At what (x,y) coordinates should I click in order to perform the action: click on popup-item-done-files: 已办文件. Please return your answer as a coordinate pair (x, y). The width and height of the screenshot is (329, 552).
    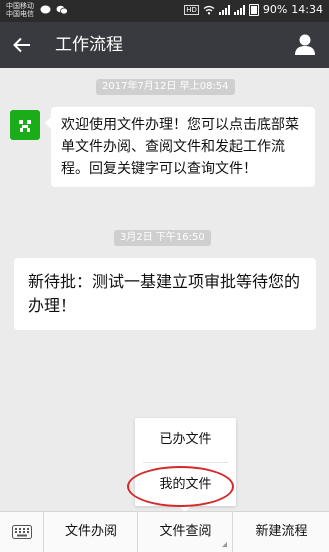
    Looking at the image, I should click on (185, 439).